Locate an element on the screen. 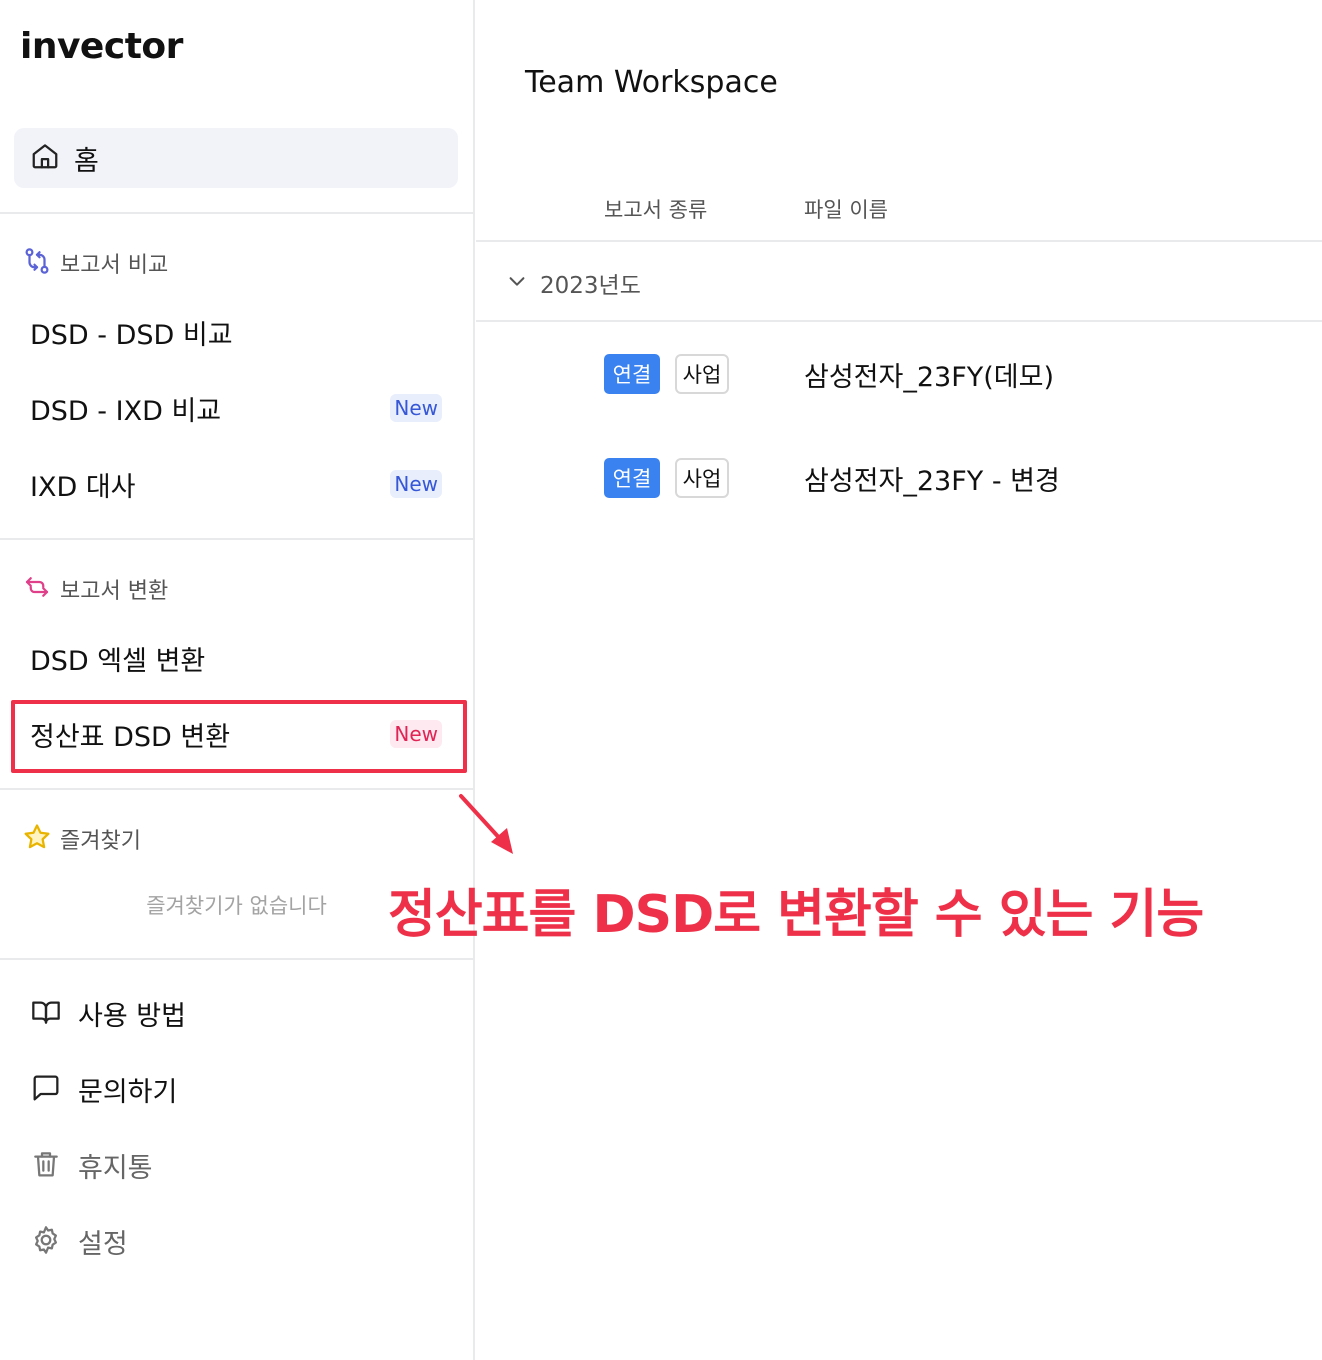 The height and width of the screenshot is (1360, 1322). sidebar-item-contact: 문의하기 is located at coordinates (103, 1089).